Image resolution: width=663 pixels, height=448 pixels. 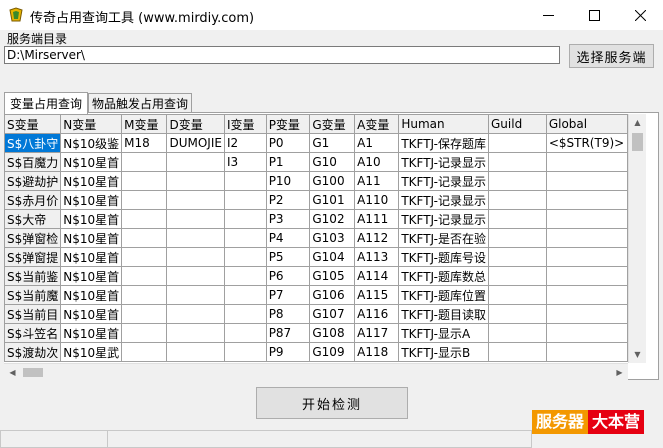 I want to click on table-cell: DUMOJIE, so click(x=195, y=143).